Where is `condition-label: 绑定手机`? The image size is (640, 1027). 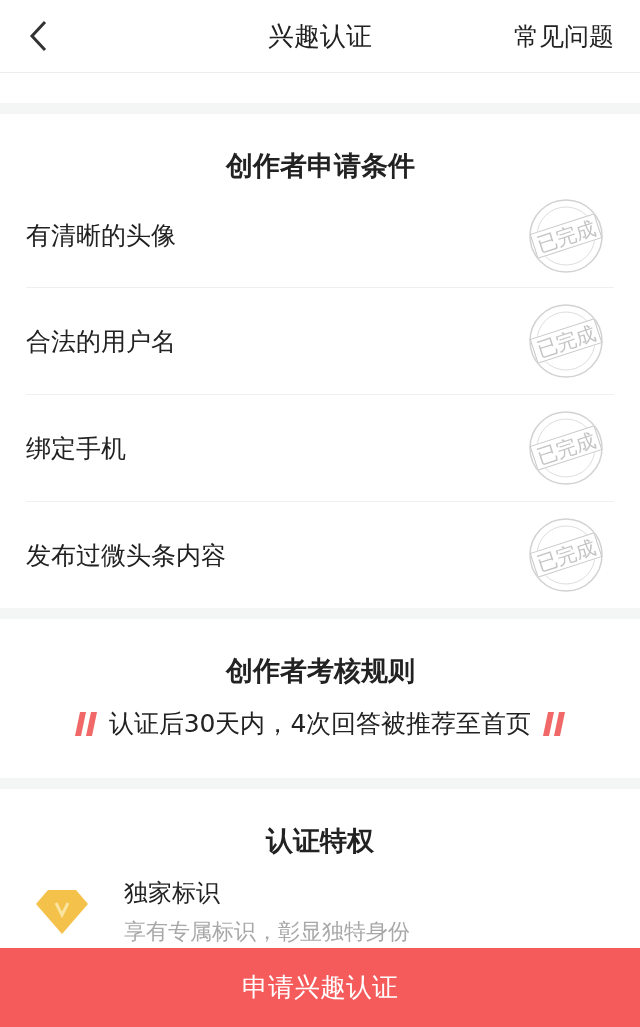
condition-label: 绑定手机 is located at coordinates (76, 448).